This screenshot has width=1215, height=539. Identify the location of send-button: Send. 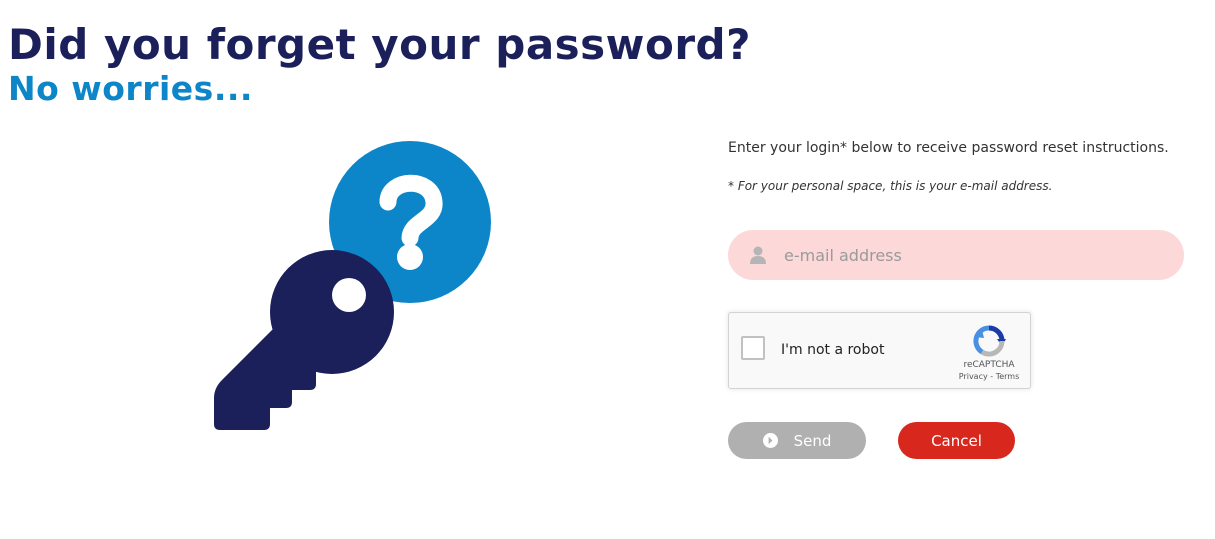
(797, 440).